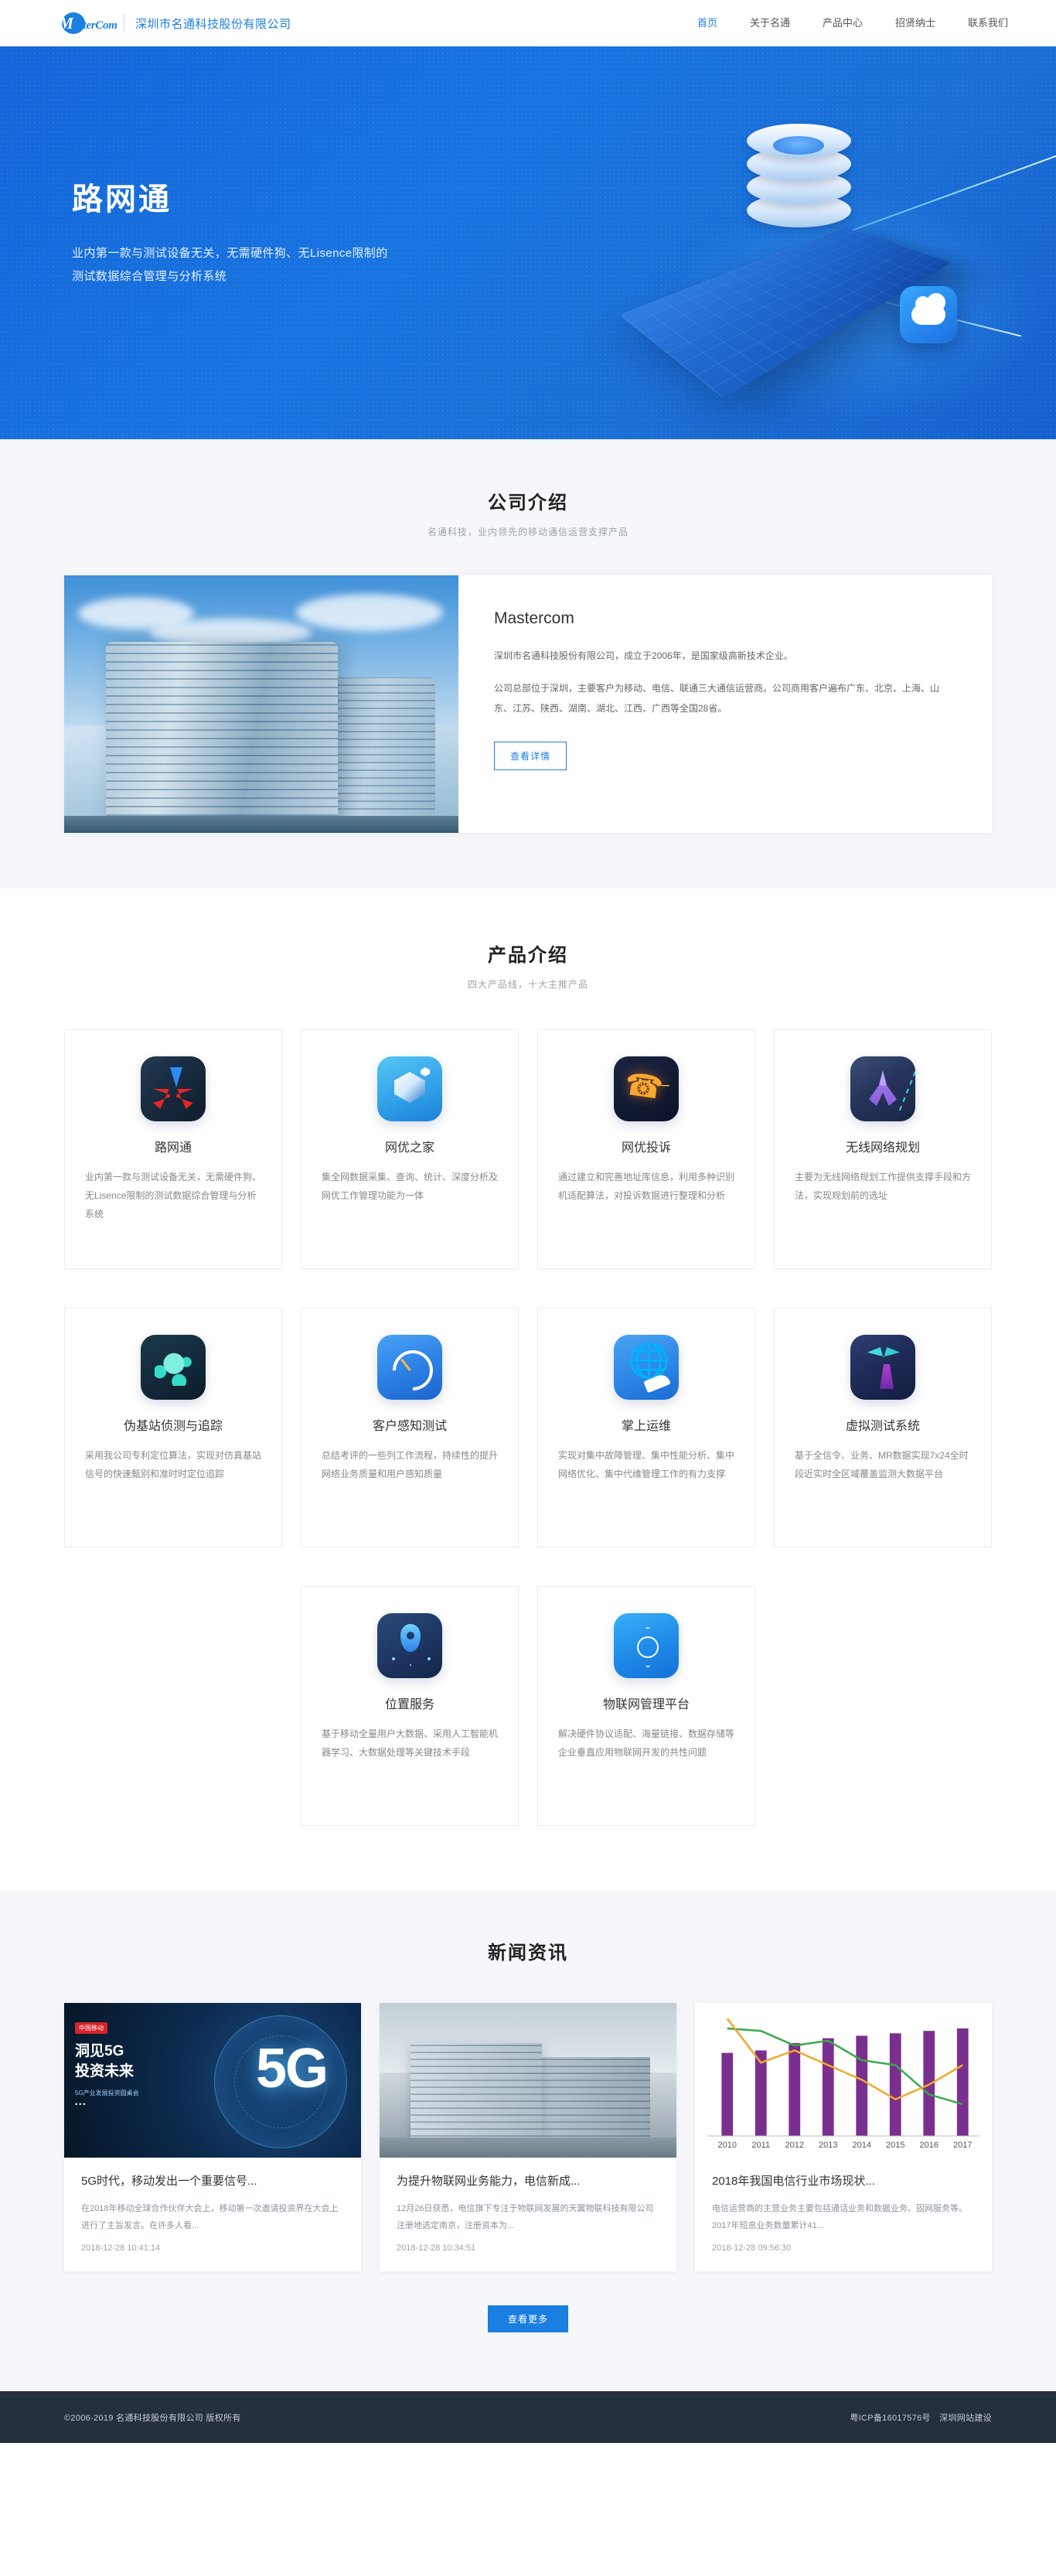  Describe the element at coordinates (409, 1646) in the screenshot. I see `weizhi-fuwu-icon` at that location.